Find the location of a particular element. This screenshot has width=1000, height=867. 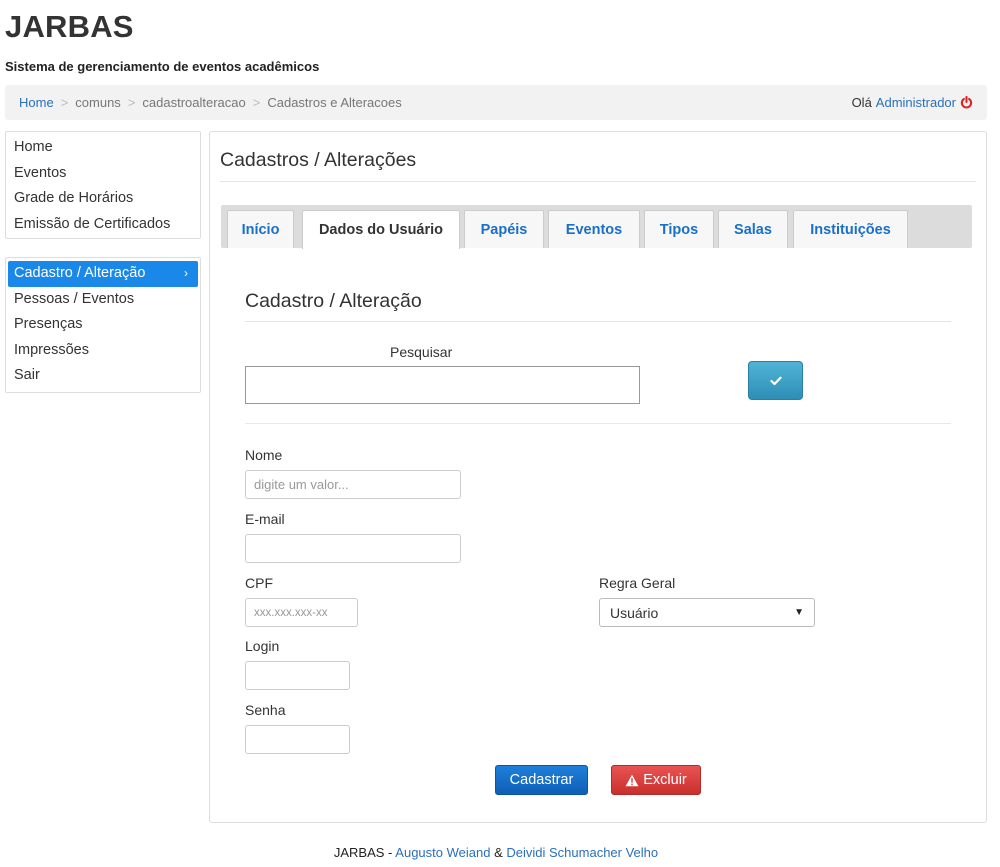

cpf-label: CPF is located at coordinates (259, 583).